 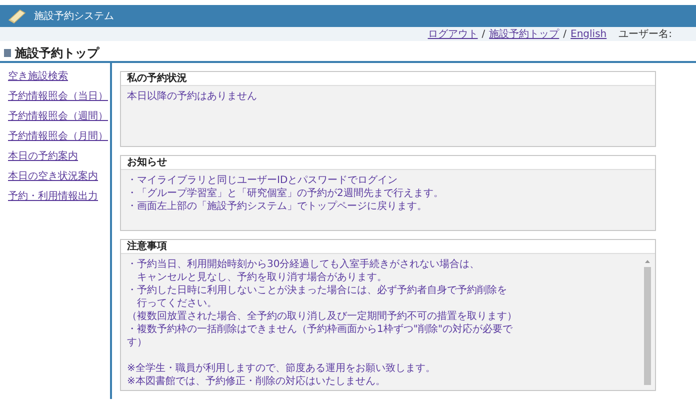 I want to click on notice-text: ※全学生・職員が利用しますので、節度ある運用をお願い致します。, so click(x=281, y=368).